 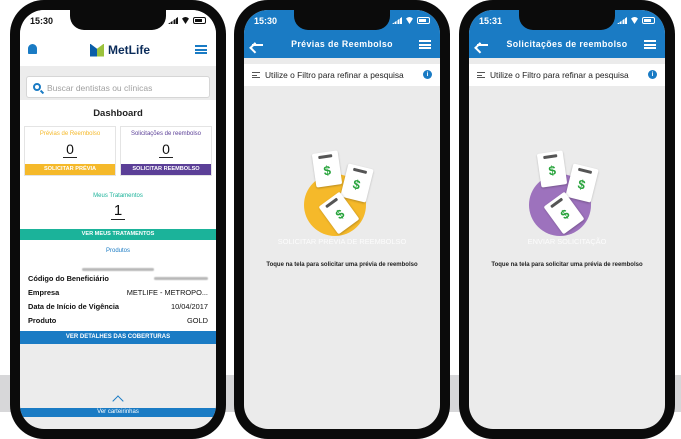 I want to click on info-value: 10/04/2017, so click(x=189, y=306).